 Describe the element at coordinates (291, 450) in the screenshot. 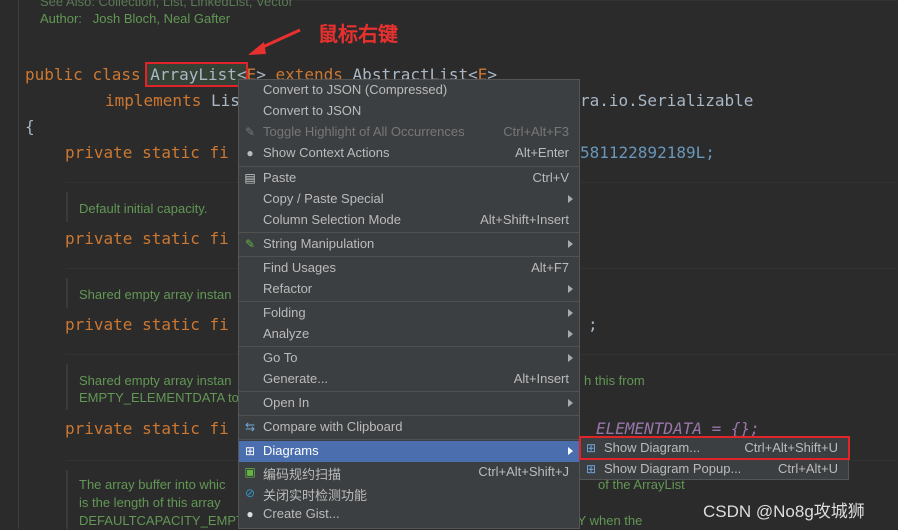

I see `menu-label: Diagrams` at that location.